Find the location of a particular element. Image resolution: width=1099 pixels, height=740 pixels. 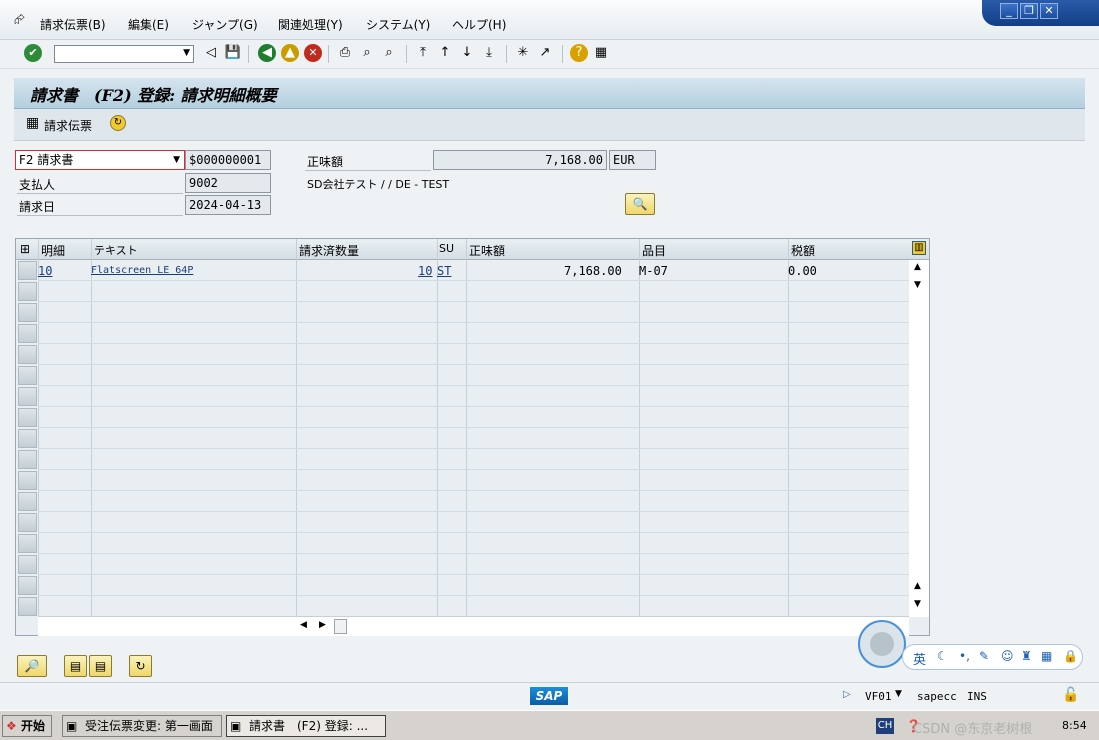

menu-jump: ジャンプ(G) is located at coordinates (225, 24).